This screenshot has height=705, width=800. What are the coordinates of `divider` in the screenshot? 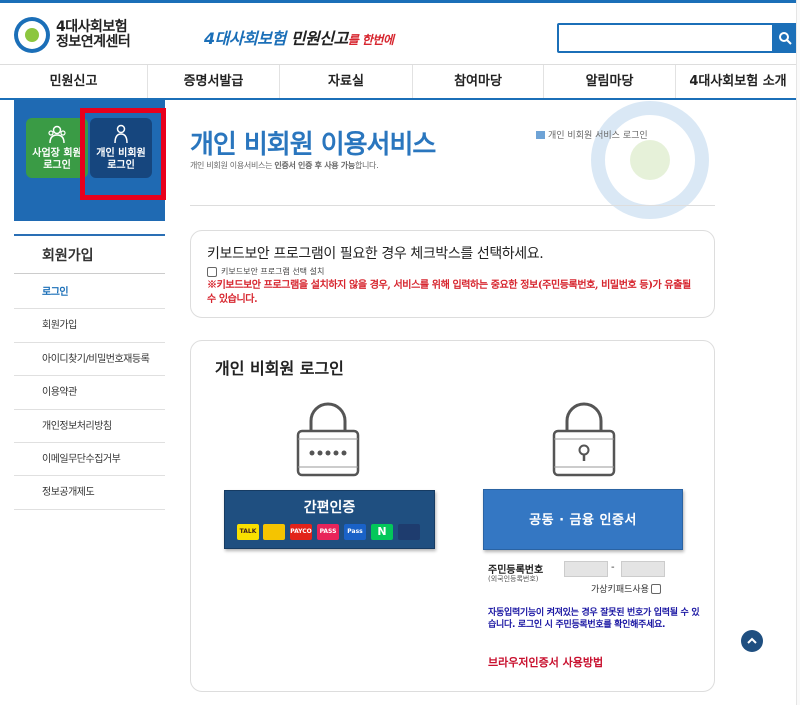 It's located at (452, 205).